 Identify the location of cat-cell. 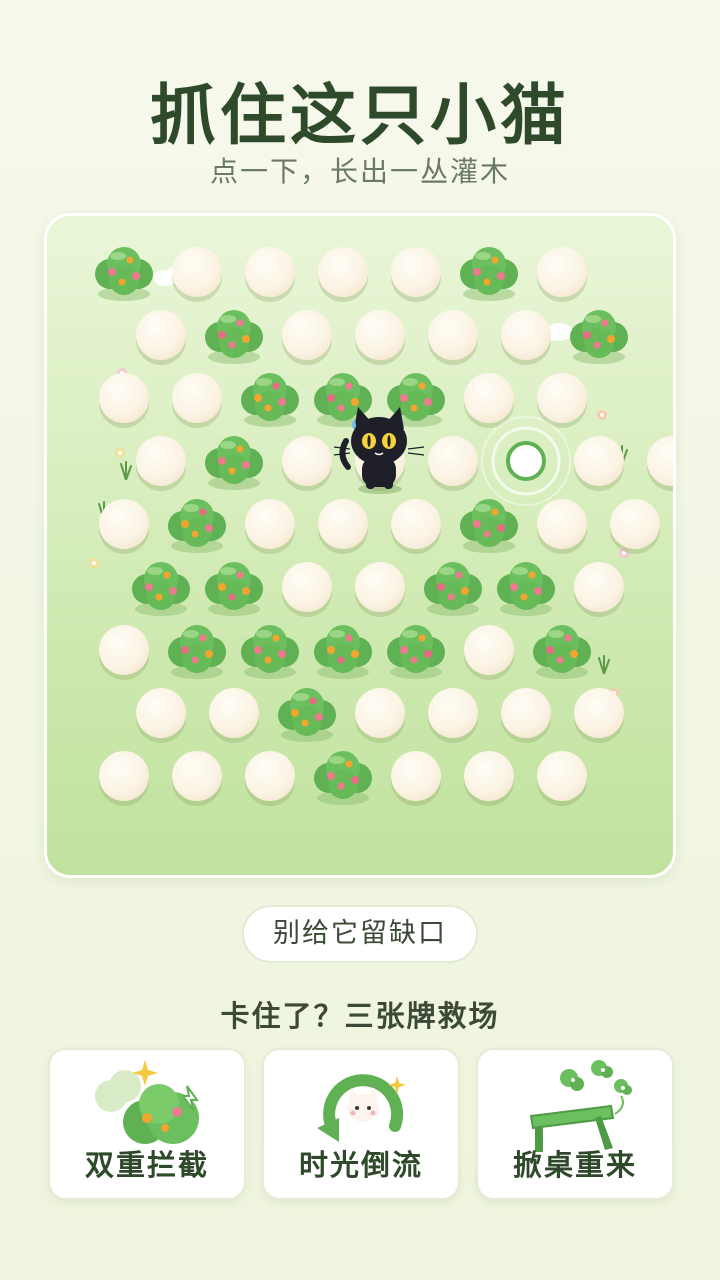
(379, 450).